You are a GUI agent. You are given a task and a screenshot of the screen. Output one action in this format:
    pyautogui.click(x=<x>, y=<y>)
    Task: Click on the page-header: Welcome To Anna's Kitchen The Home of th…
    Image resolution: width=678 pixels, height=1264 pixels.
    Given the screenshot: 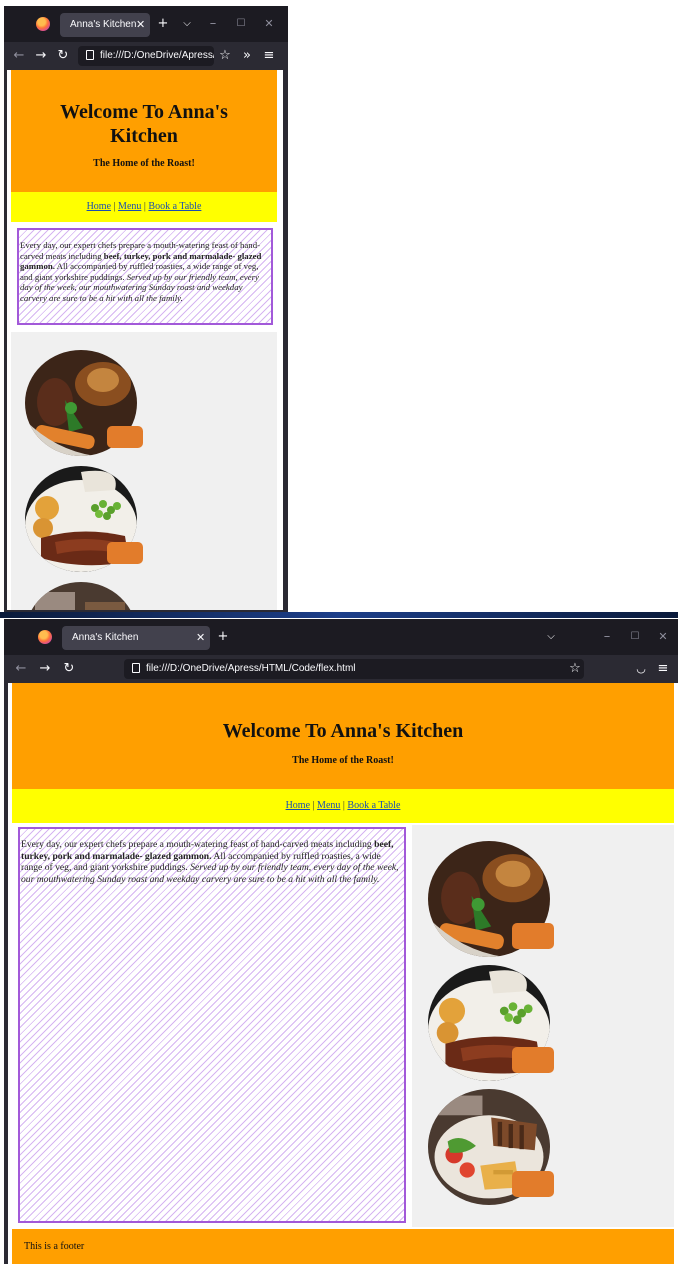 What is the action you would take?
    pyautogui.click(x=343, y=736)
    